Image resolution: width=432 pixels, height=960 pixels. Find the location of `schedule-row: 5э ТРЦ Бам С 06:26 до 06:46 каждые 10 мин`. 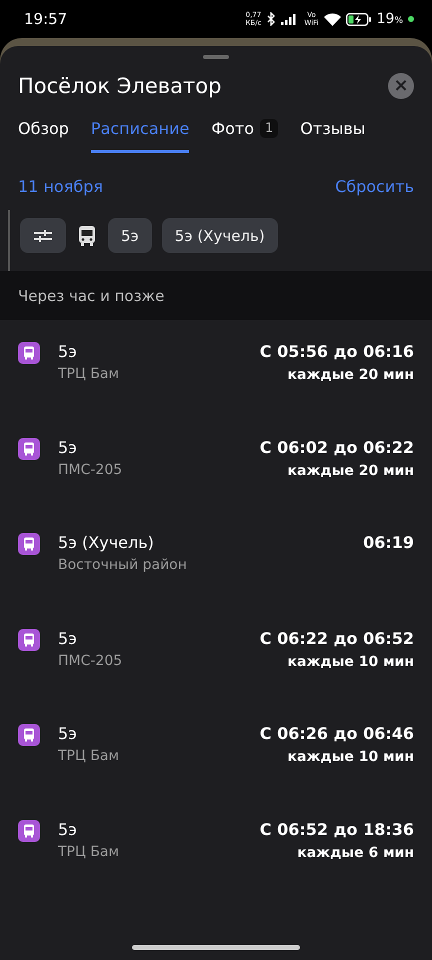

schedule-row: 5э ТРЦ Бам С 06:26 до 06:46 каждые 10 мин is located at coordinates (216, 772).